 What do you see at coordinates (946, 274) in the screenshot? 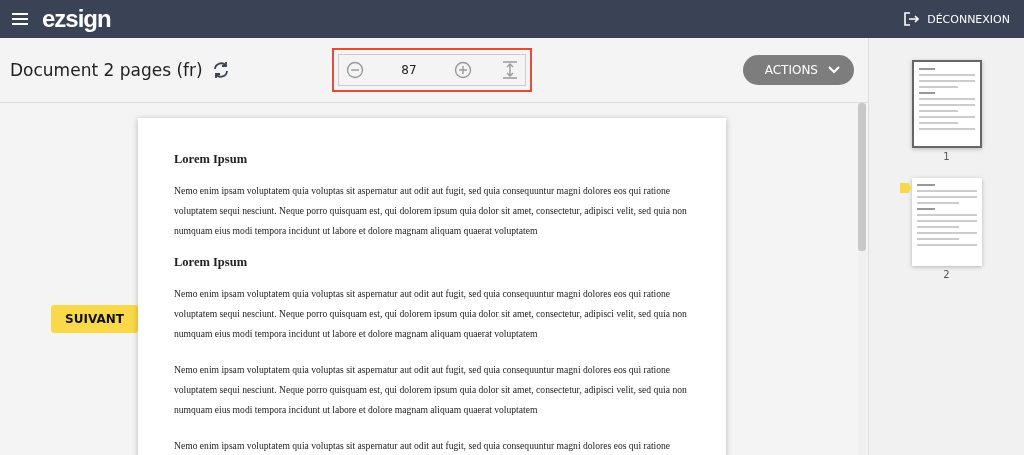
I see `page-number: 2` at bounding box center [946, 274].